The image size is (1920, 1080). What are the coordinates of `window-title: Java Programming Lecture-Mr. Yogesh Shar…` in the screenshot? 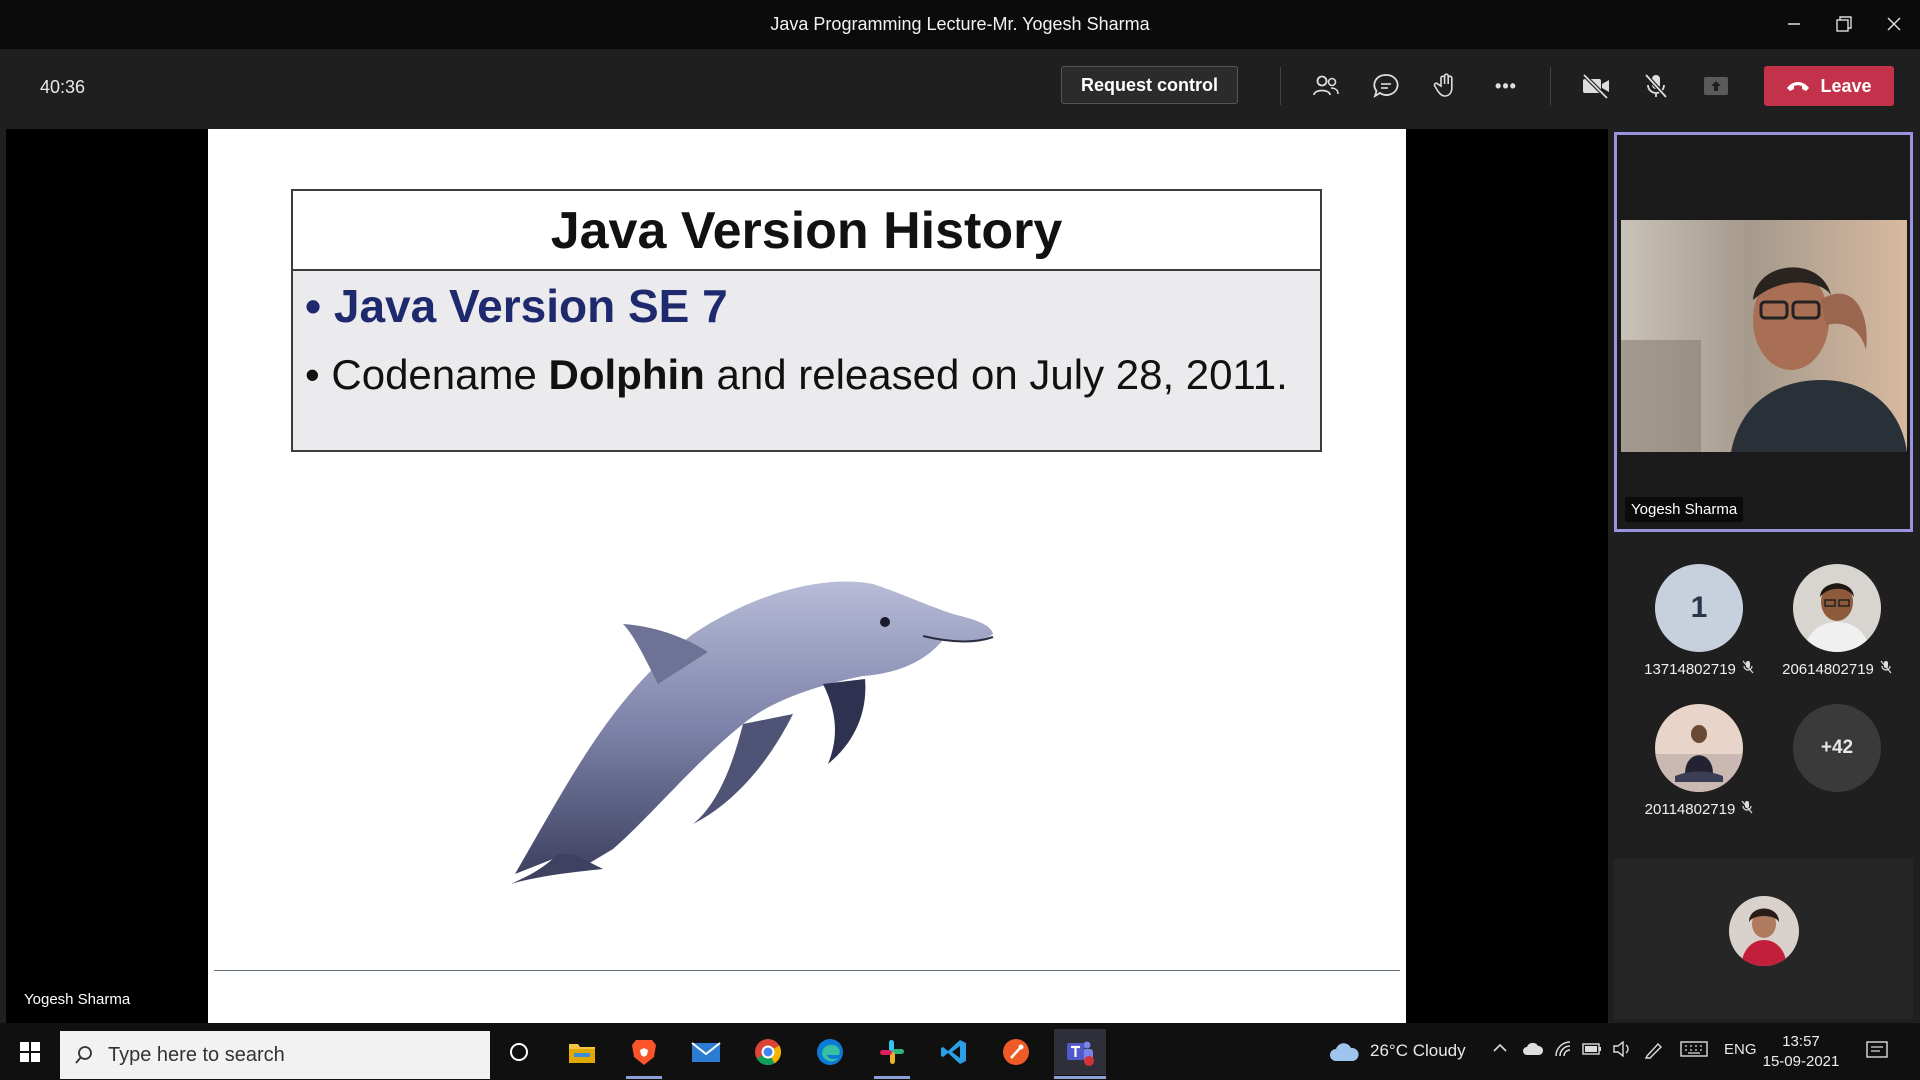 It's located at (960, 24).